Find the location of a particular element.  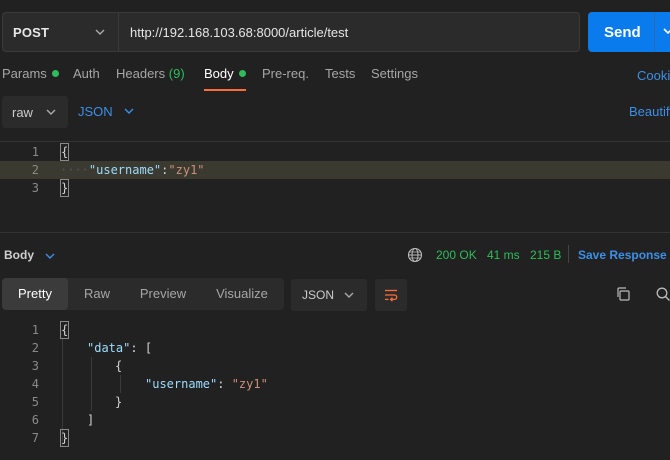

body-language-select: JSON is located at coordinates (106, 111).